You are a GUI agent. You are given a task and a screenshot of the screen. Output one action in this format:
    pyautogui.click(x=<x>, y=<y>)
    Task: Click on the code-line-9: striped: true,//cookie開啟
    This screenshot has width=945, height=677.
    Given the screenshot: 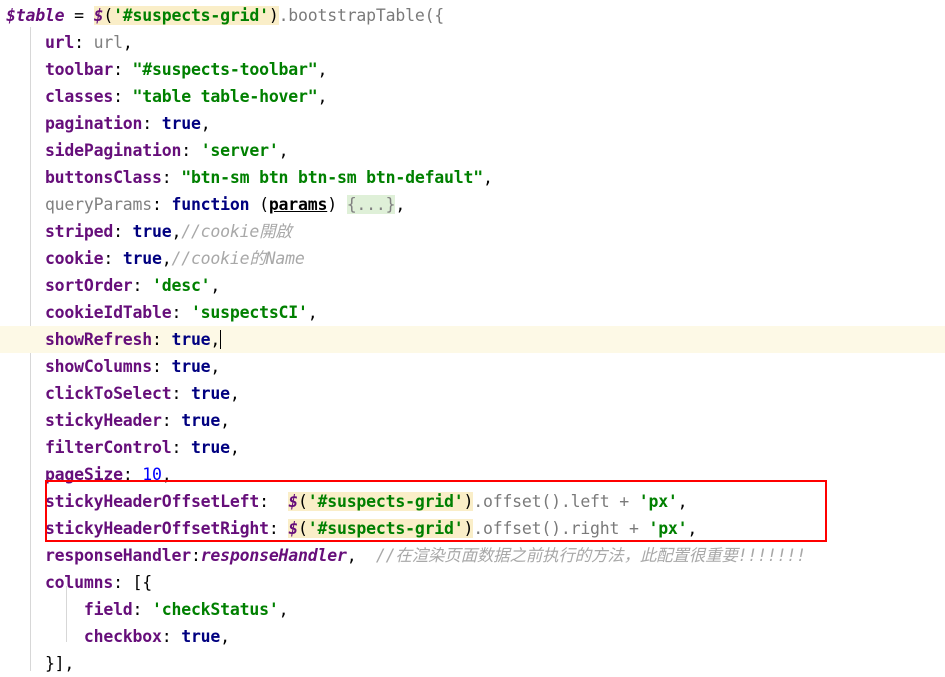 What is the action you would take?
    pyautogui.click(x=472, y=231)
    